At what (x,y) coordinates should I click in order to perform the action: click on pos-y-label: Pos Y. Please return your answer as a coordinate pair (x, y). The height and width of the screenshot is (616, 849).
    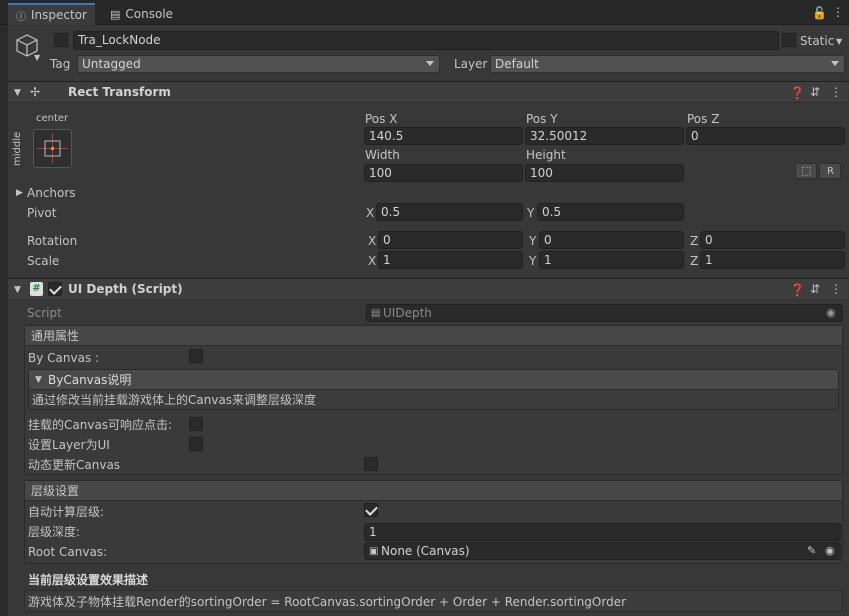
    Looking at the image, I should click on (542, 119).